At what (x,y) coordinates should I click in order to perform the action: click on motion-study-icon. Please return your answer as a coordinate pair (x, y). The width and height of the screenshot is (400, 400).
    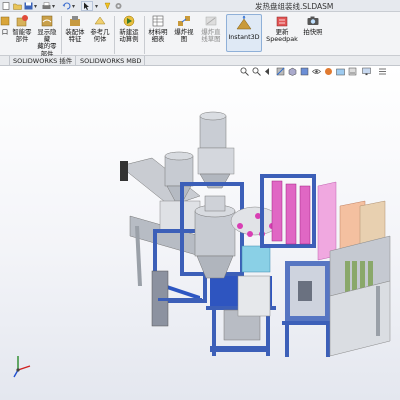
    Looking at the image, I should click on (129, 21).